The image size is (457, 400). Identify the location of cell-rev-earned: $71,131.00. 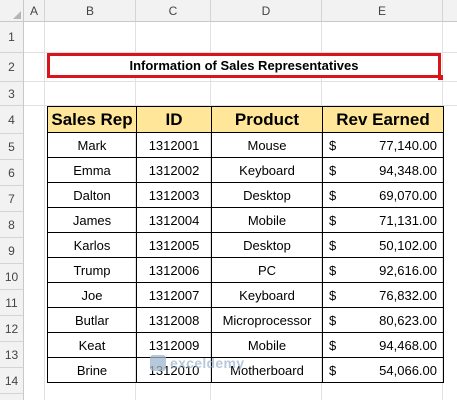
(383, 220).